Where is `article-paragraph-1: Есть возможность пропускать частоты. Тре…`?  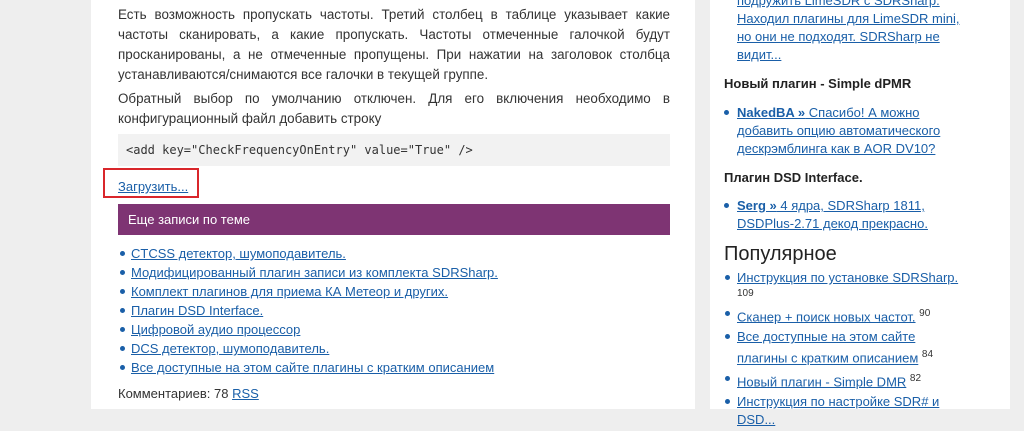
article-paragraph-1: Есть возможность пропускать частоты. Тре… is located at coordinates (394, 44).